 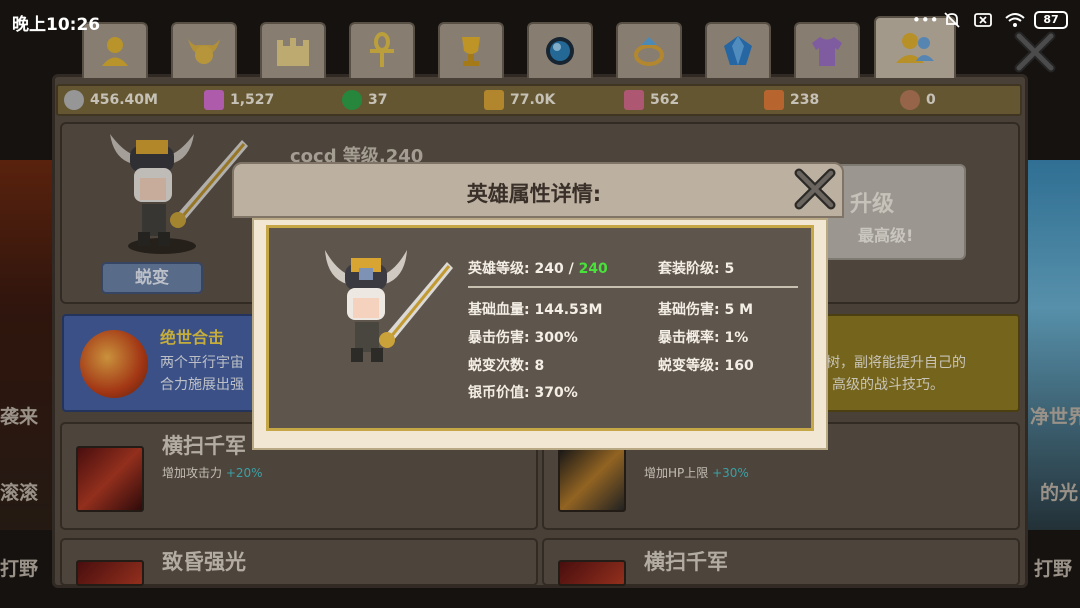 I want to click on close-icon, so click(x=815, y=189).